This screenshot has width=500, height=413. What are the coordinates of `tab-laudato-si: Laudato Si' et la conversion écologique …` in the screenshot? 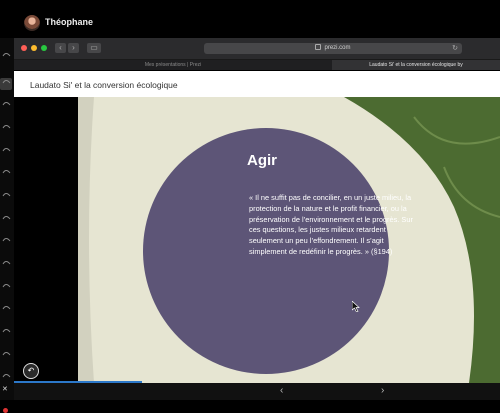 It's located at (416, 65).